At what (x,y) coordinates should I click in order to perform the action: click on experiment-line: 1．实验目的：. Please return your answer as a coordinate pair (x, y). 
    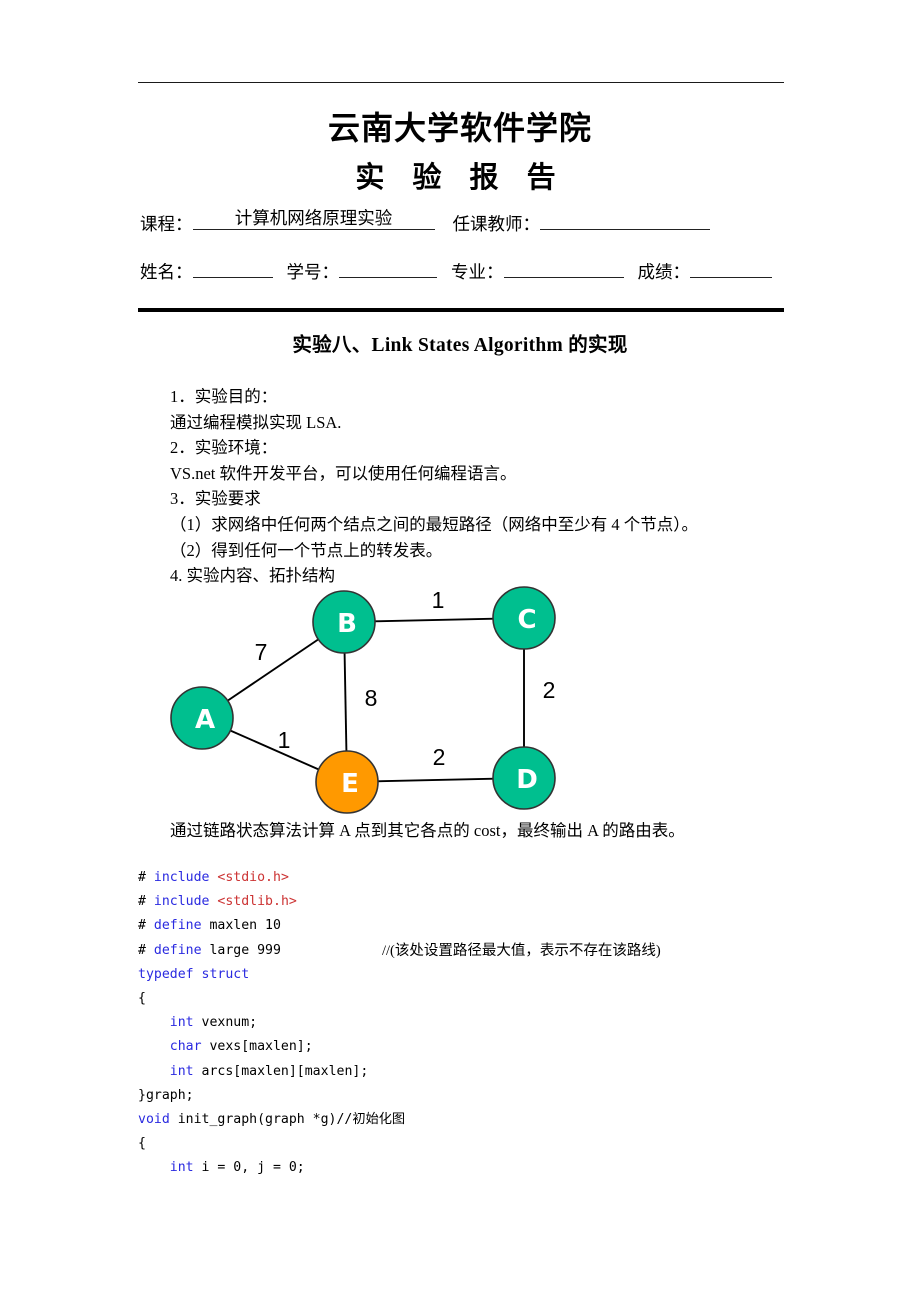
    Looking at the image, I should click on (224, 396).